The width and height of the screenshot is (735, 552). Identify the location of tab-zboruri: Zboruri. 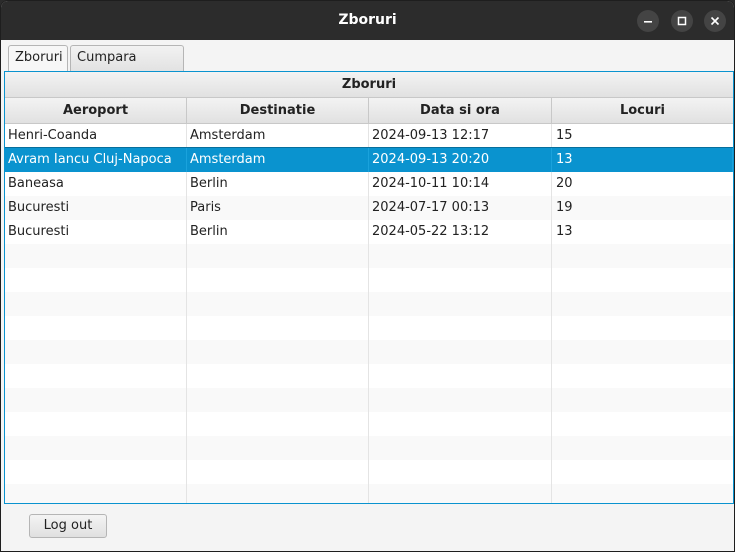
(38, 58).